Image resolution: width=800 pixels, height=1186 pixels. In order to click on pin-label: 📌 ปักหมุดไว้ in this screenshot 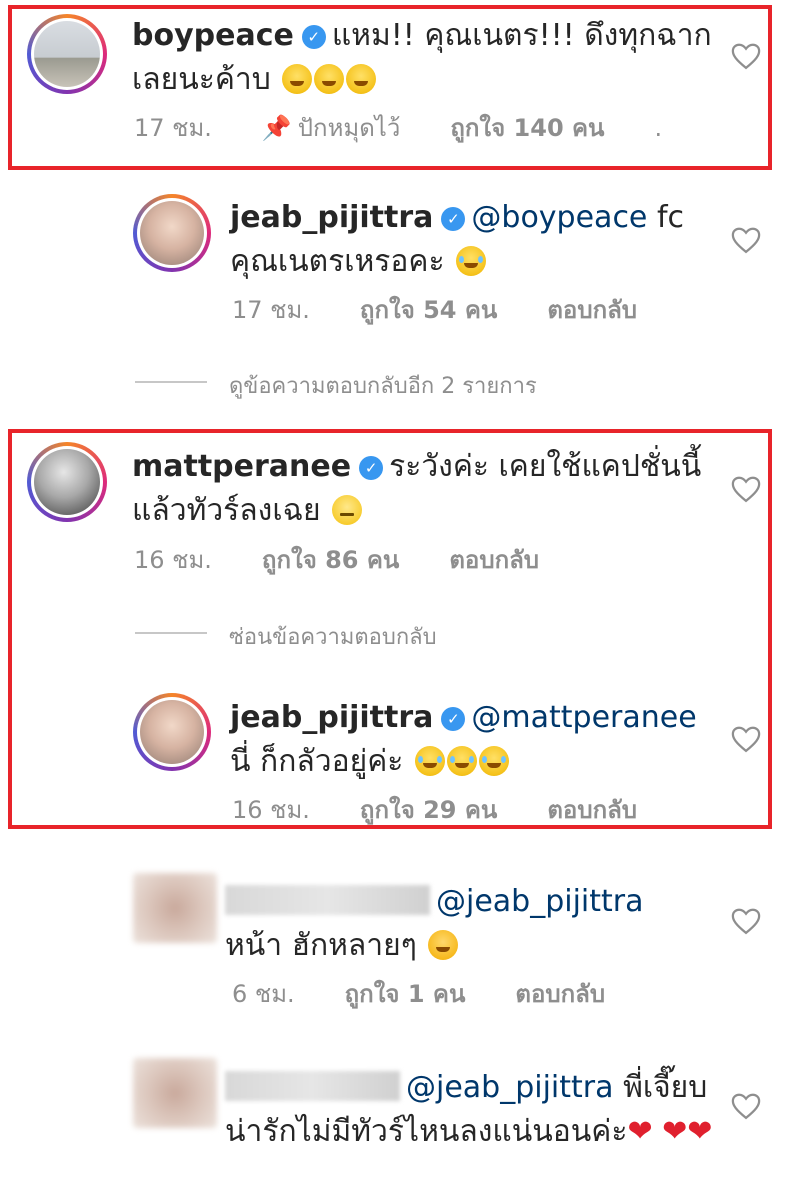, I will do `click(331, 128)`.